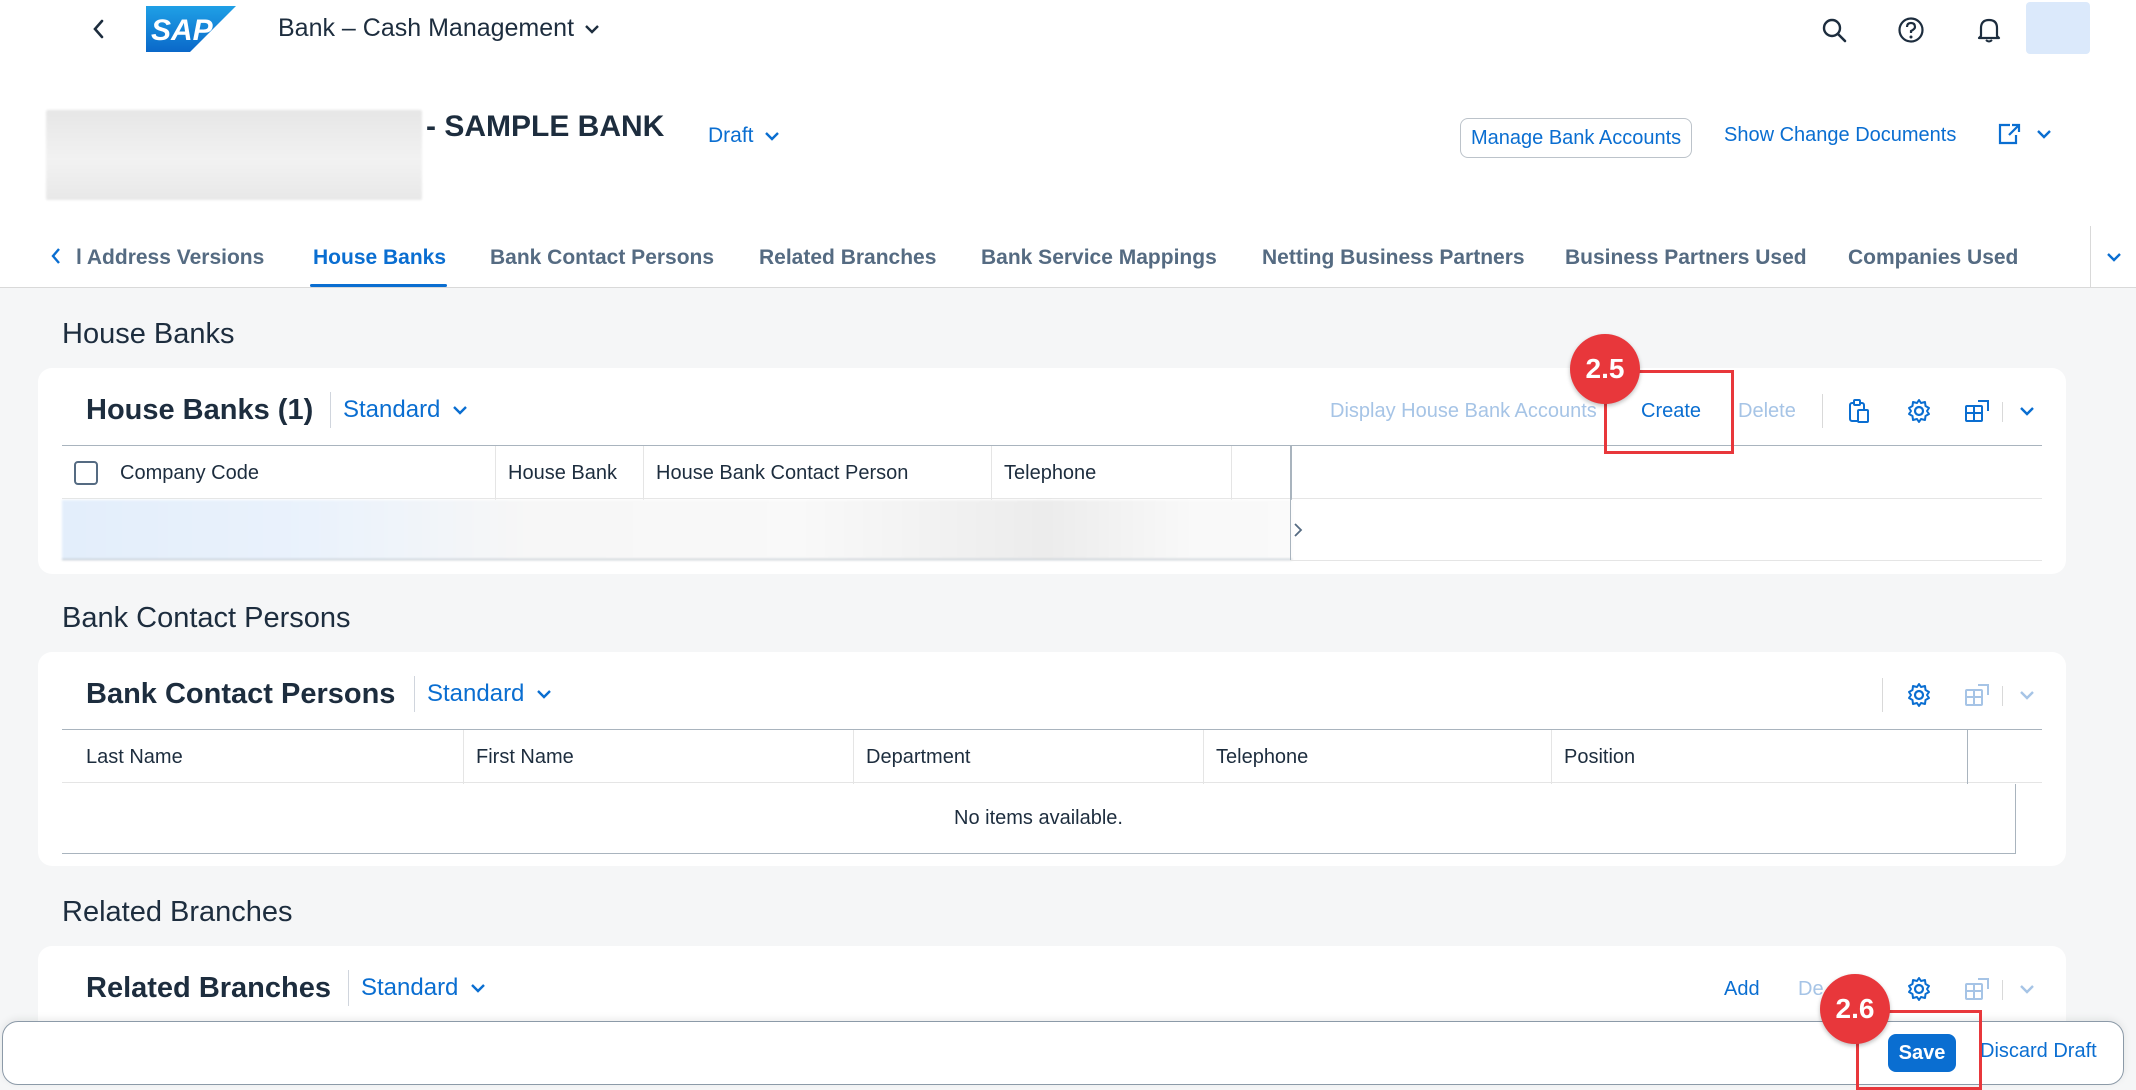 The height and width of the screenshot is (1090, 2136). What do you see at coordinates (1576, 138) in the screenshot?
I see `manage-bank-accounts-button: Manage Bank Accounts` at bounding box center [1576, 138].